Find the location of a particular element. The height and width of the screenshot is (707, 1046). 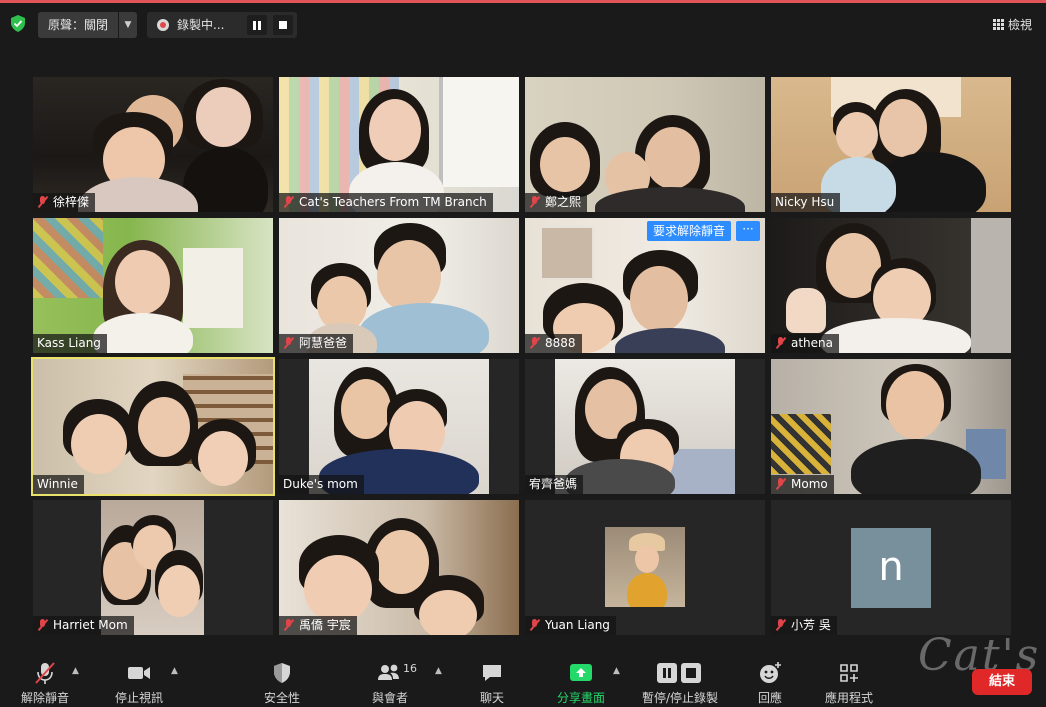

video-tile: Nicky Hsu is located at coordinates (891, 144).